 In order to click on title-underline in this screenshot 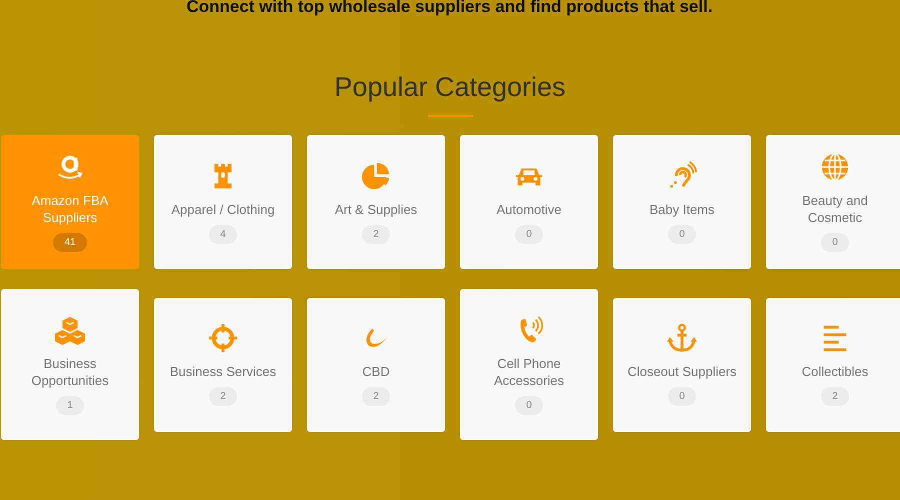, I will do `click(450, 116)`.